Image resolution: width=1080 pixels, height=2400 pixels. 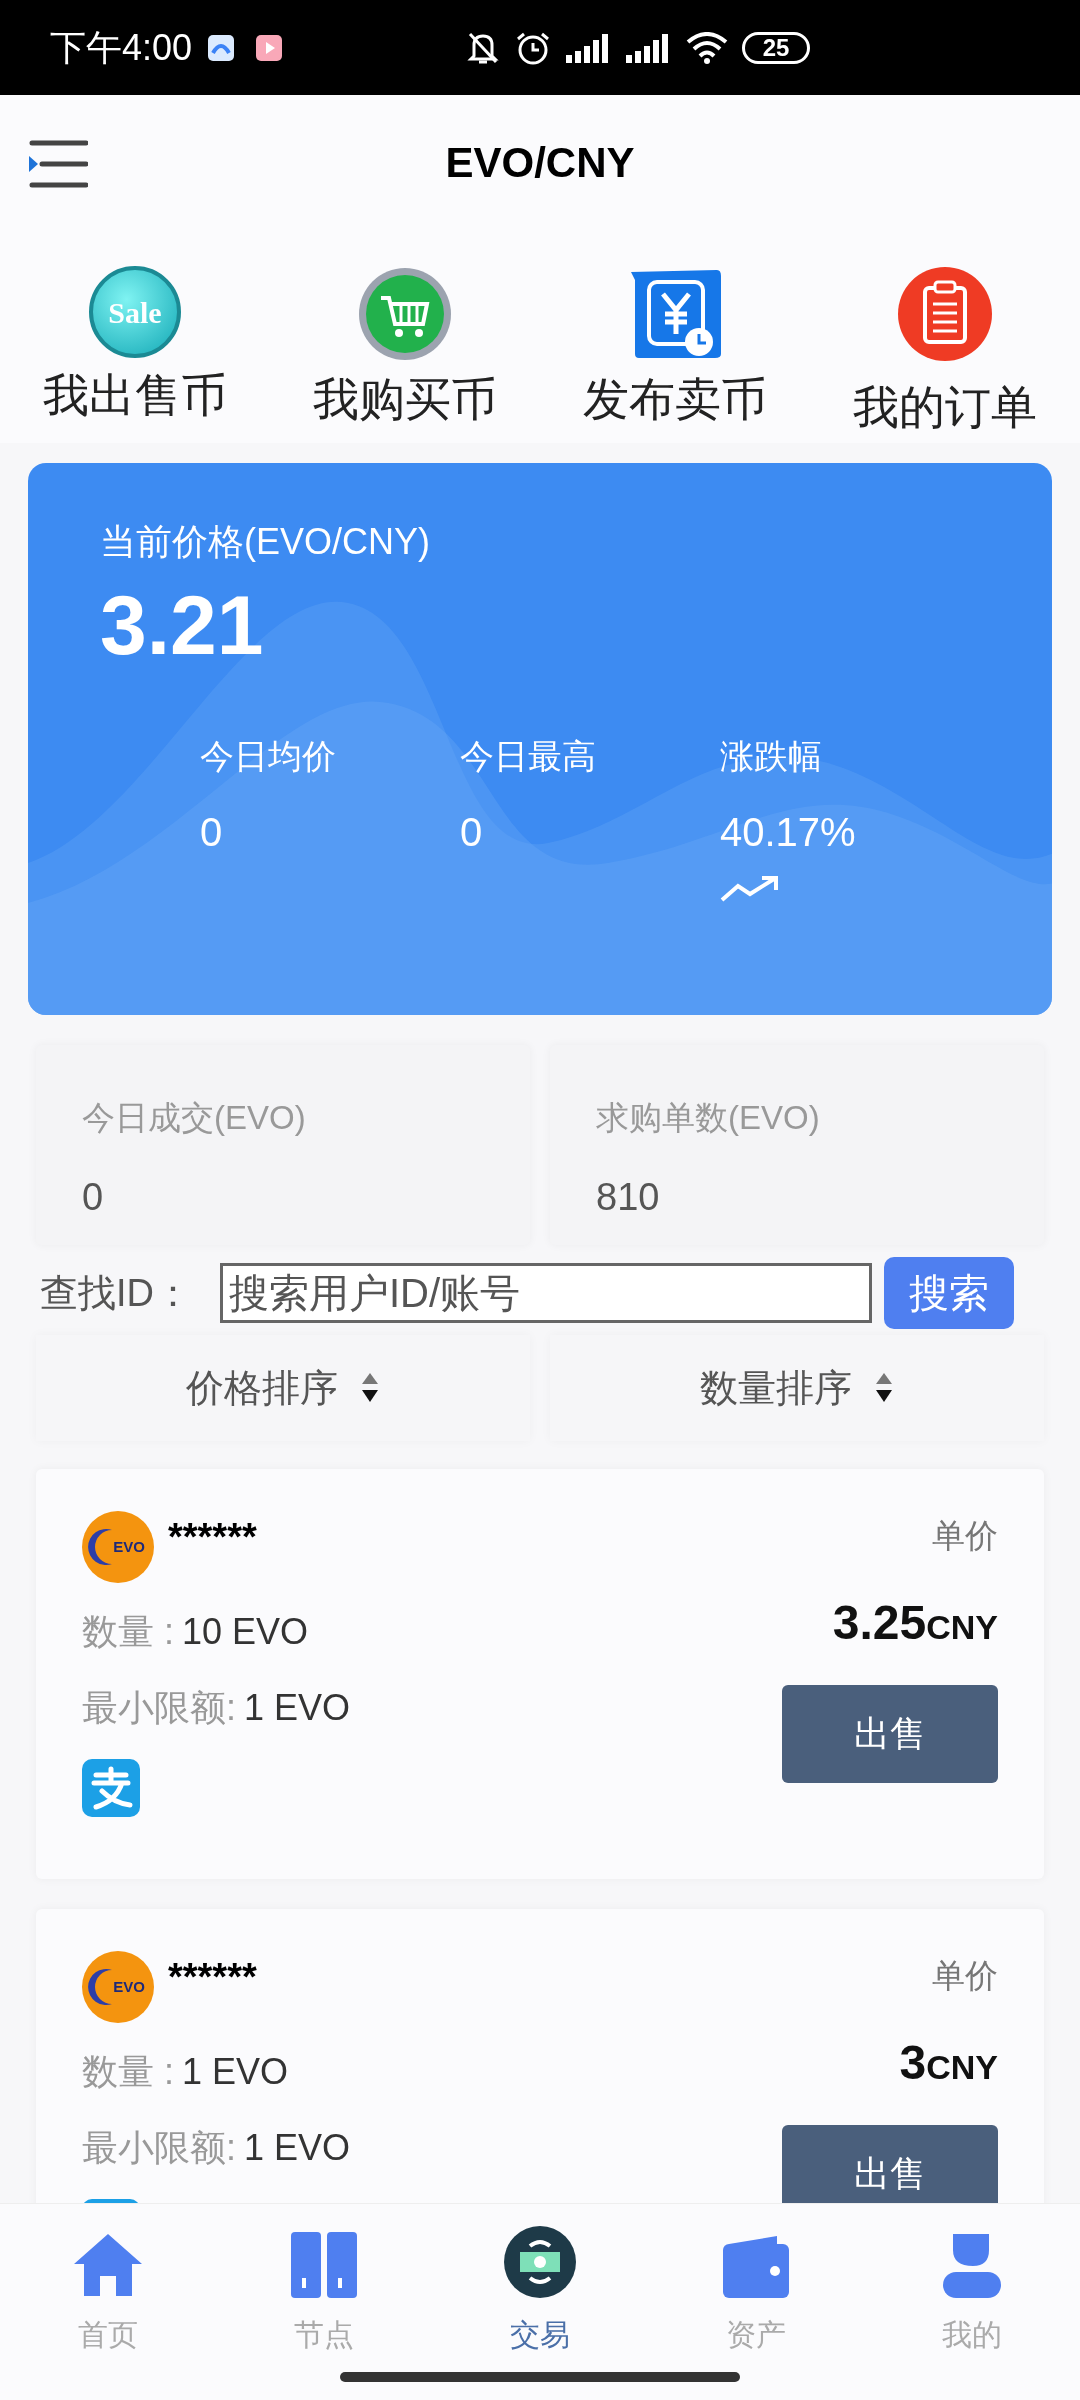 I want to click on summary-label: 今日成交(EVO), so click(x=194, y=1118).